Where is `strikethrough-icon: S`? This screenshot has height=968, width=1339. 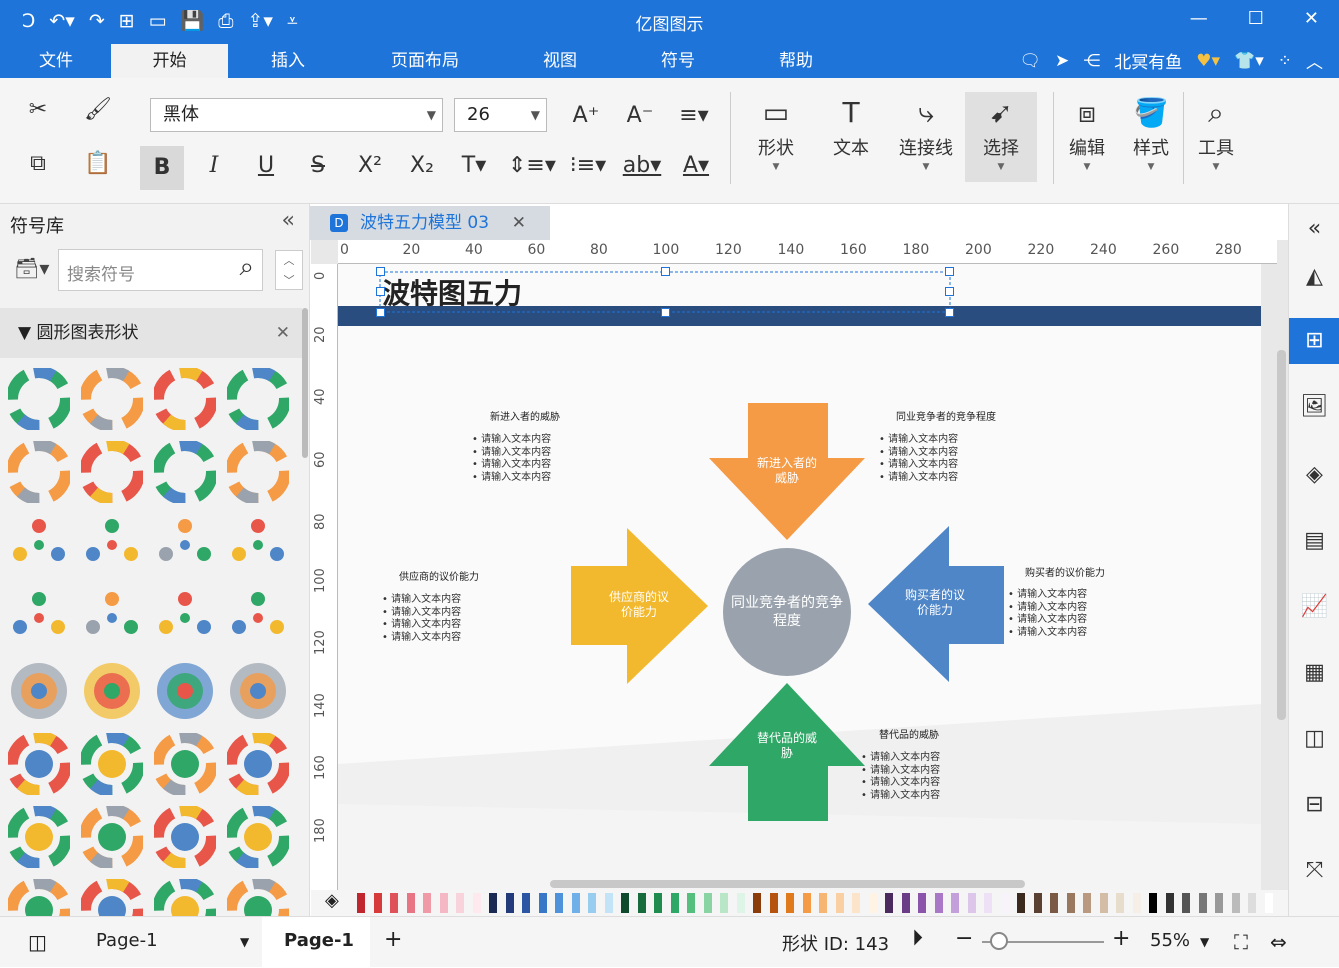
strikethrough-icon: S is located at coordinates (318, 166).